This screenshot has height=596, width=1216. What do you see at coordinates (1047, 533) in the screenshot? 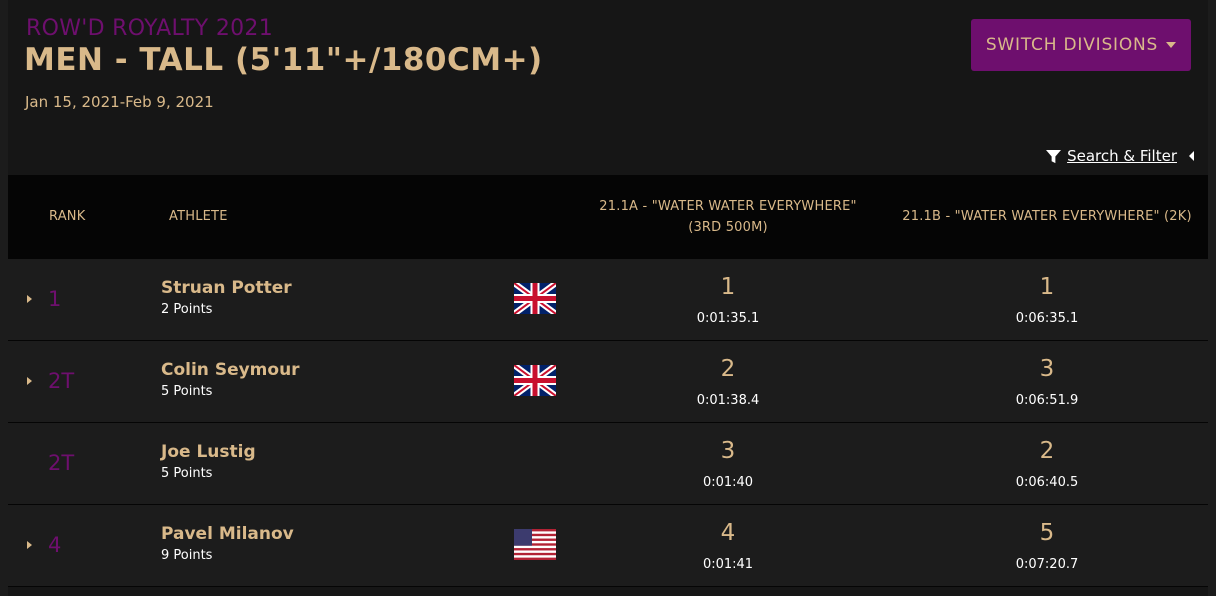
I see `event-2-rank: 5` at bounding box center [1047, 533].